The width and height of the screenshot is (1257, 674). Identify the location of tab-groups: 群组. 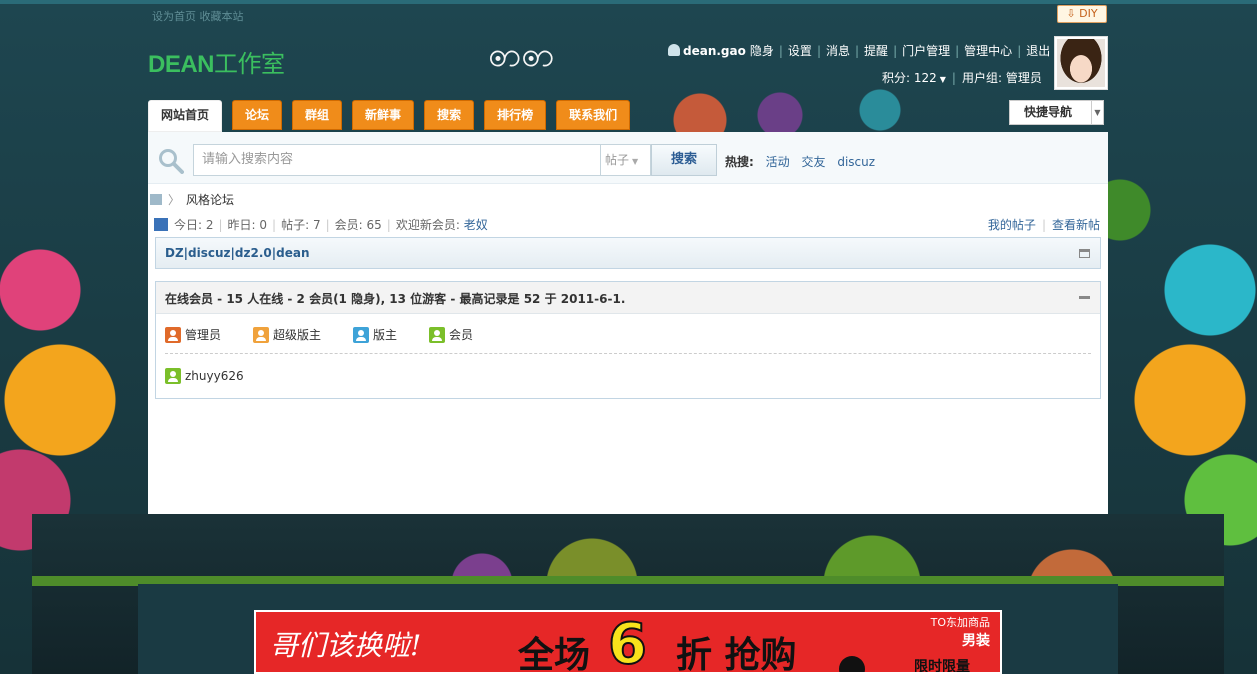
(317, 115).